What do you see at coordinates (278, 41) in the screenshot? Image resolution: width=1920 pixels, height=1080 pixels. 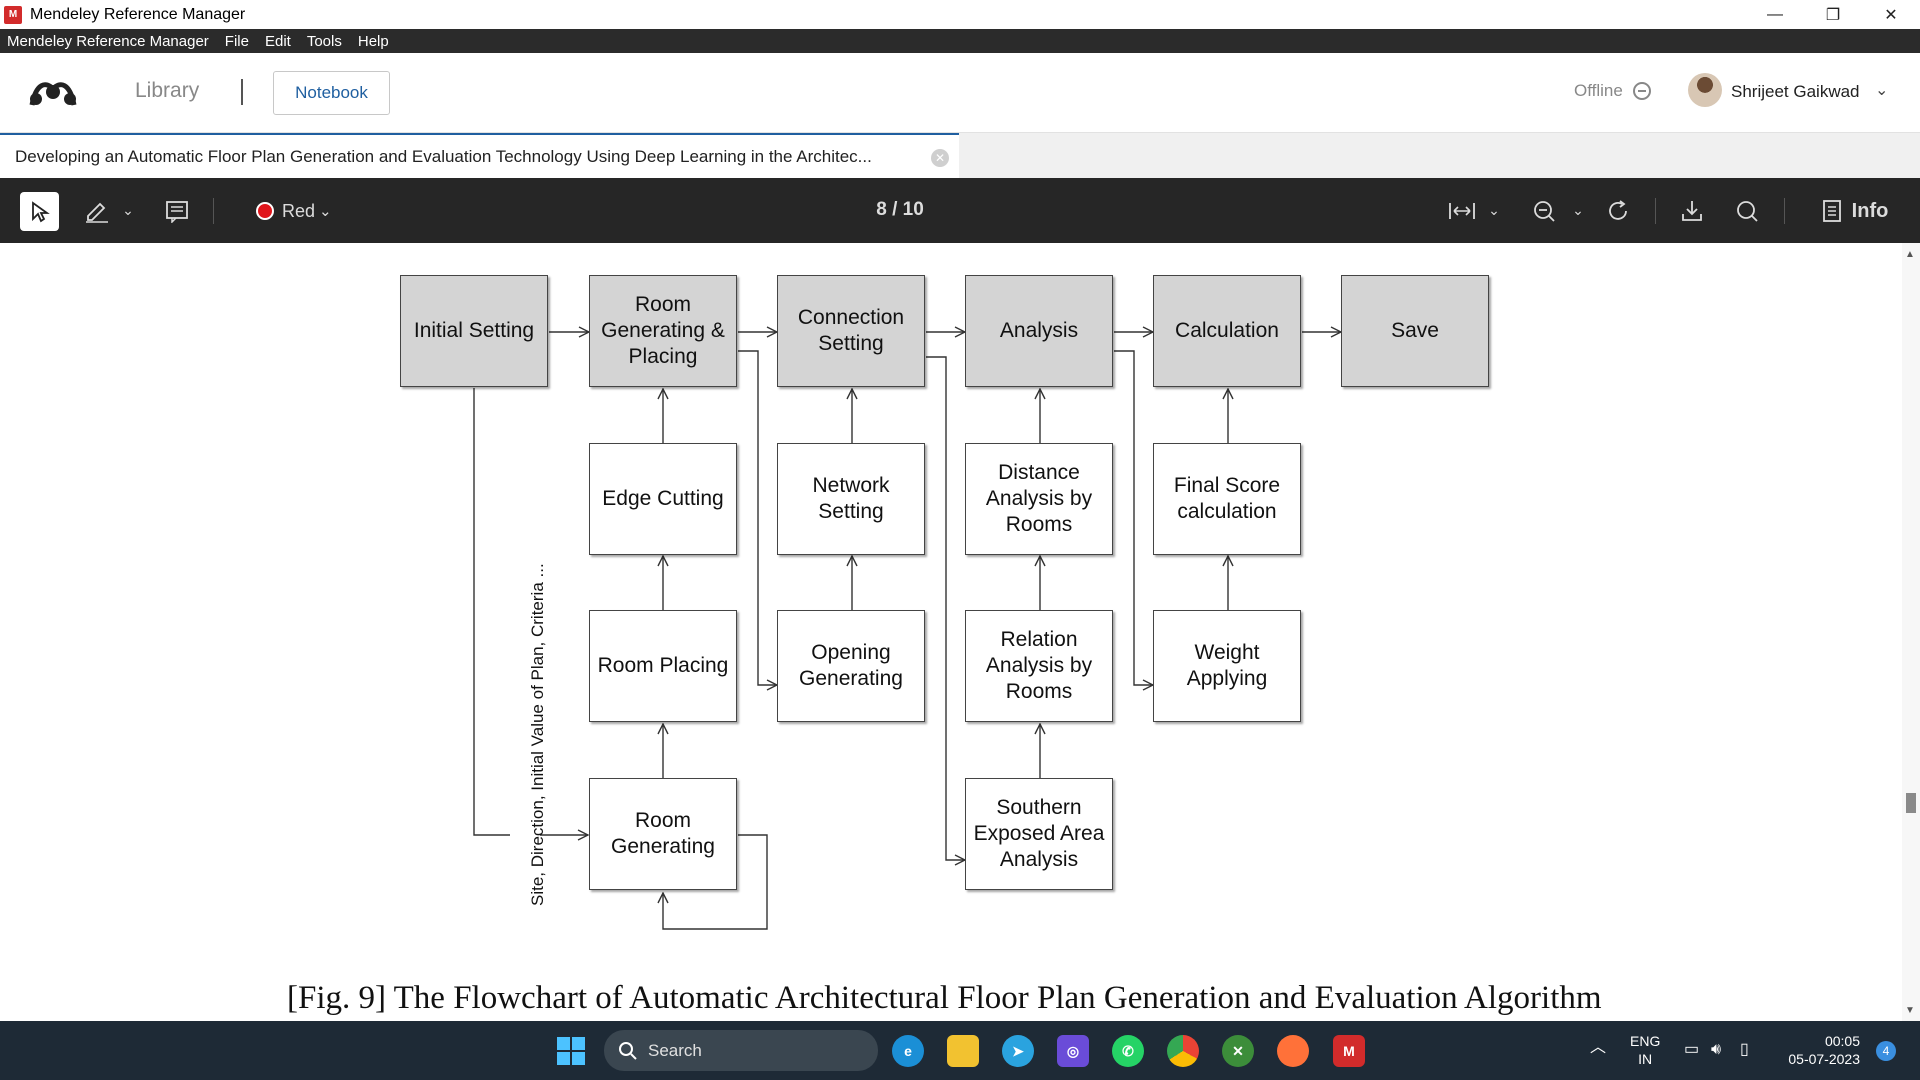 I see `menu-edit: Edit` at bounding box center [278, 41].